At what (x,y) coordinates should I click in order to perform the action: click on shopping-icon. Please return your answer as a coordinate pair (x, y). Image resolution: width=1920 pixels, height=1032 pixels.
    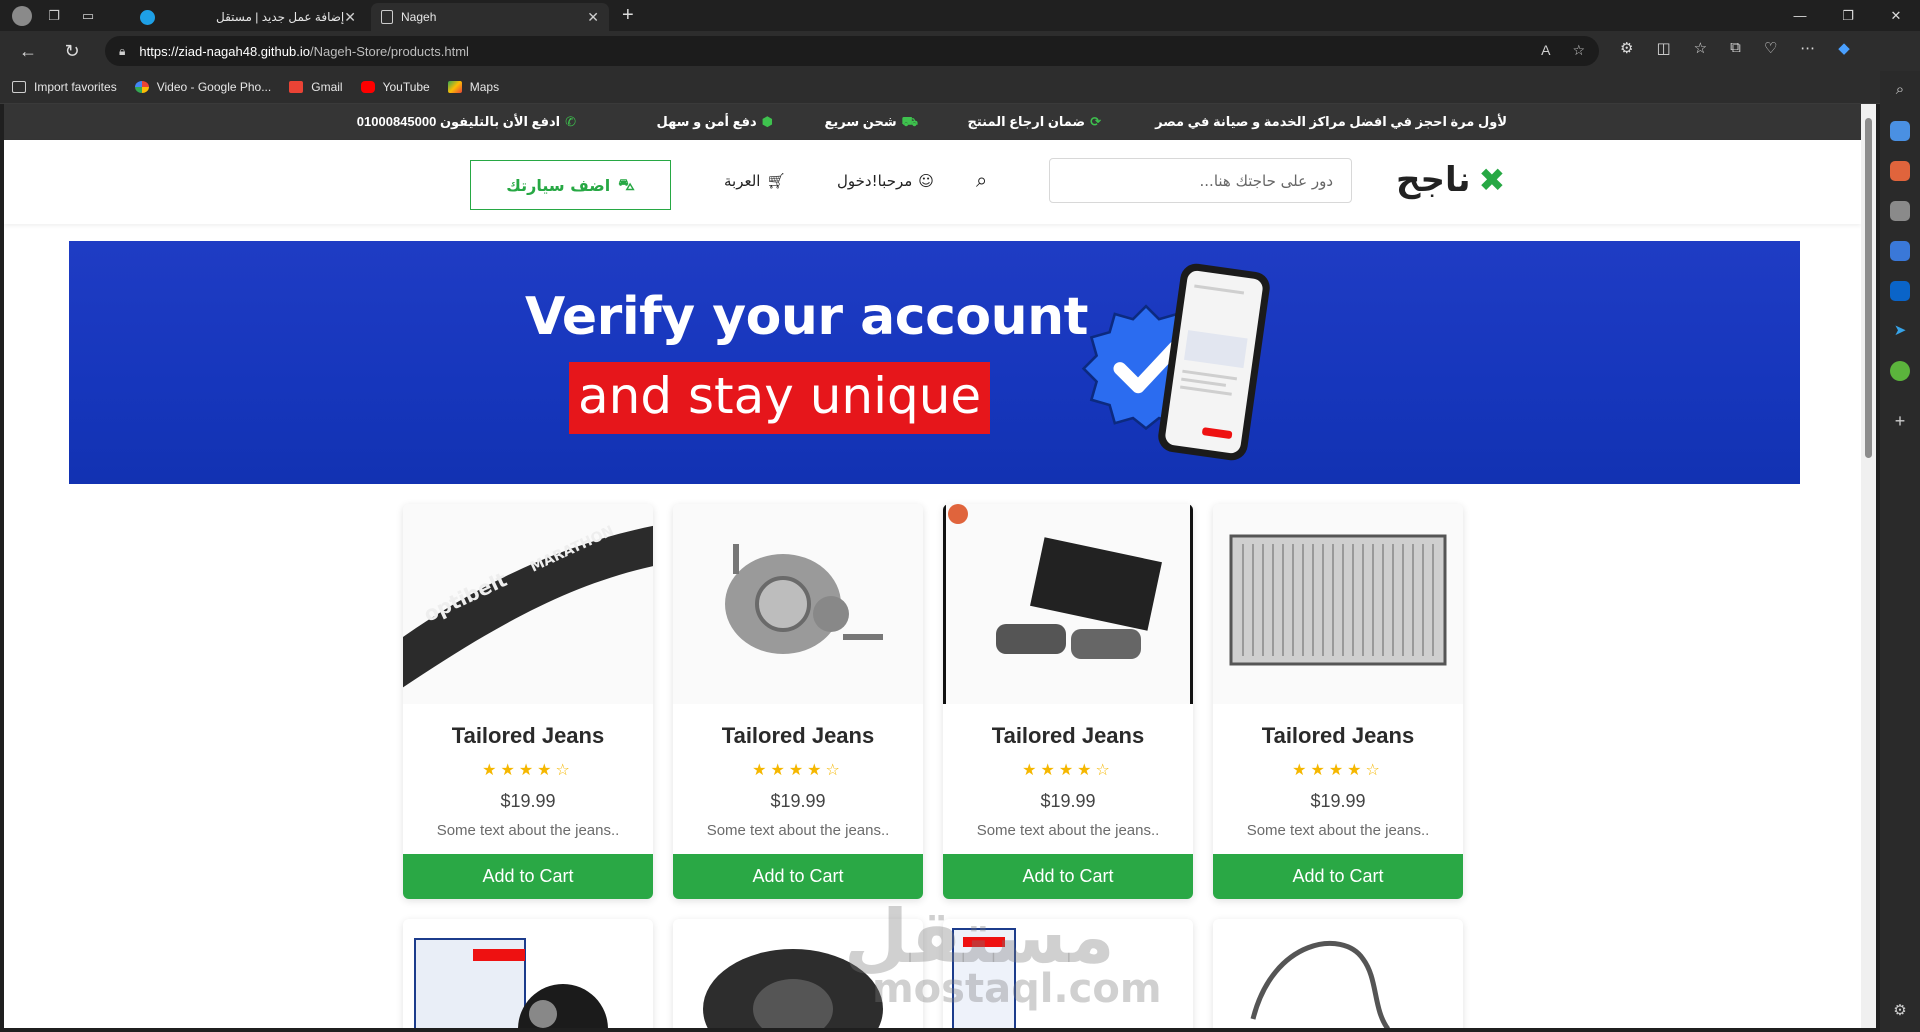
    Looking at the image, I should click on (1900, 131).